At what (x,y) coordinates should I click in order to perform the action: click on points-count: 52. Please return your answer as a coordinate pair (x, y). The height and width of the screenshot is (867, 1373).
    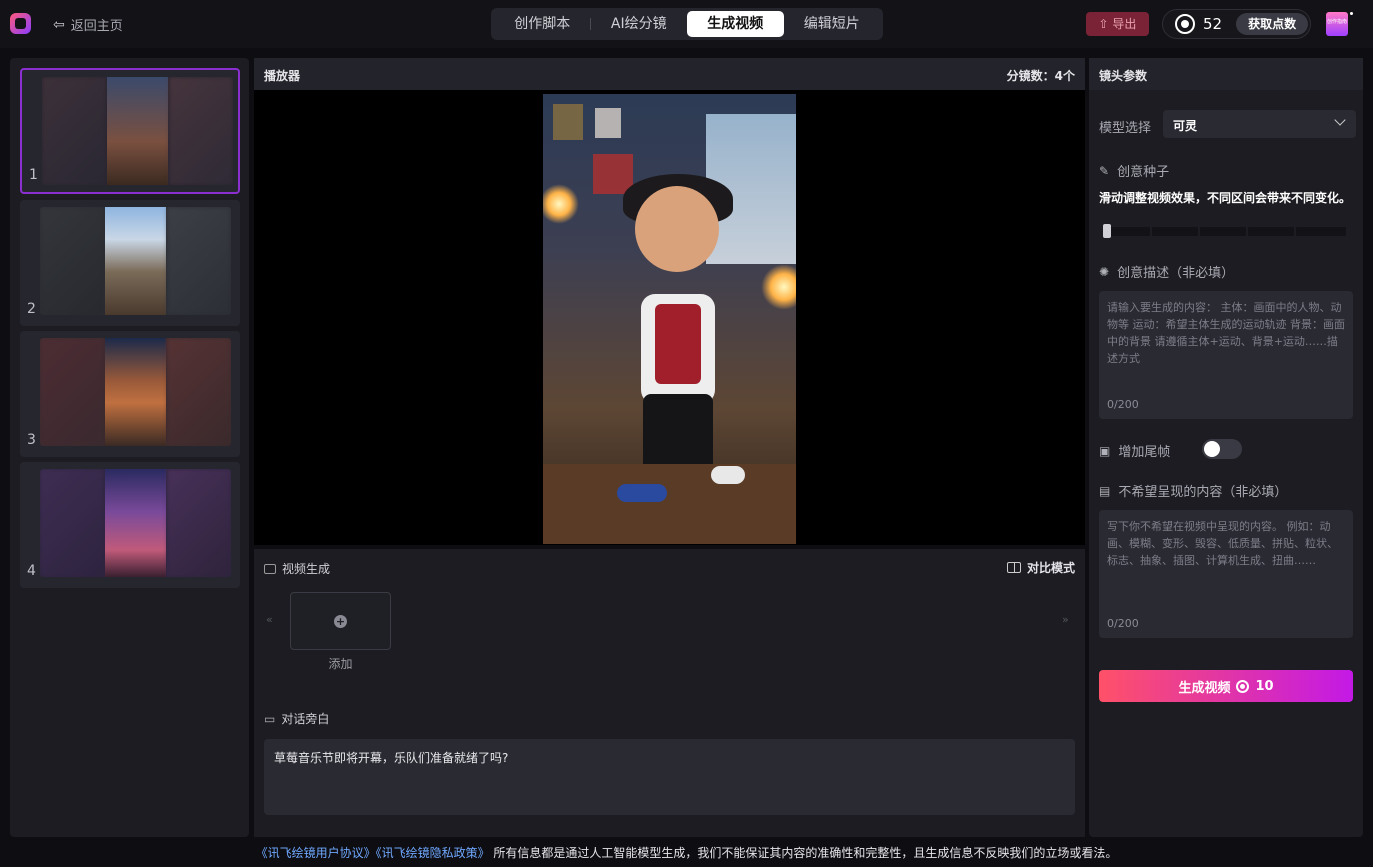
    Looking at the image, I should click on (1213, 24).